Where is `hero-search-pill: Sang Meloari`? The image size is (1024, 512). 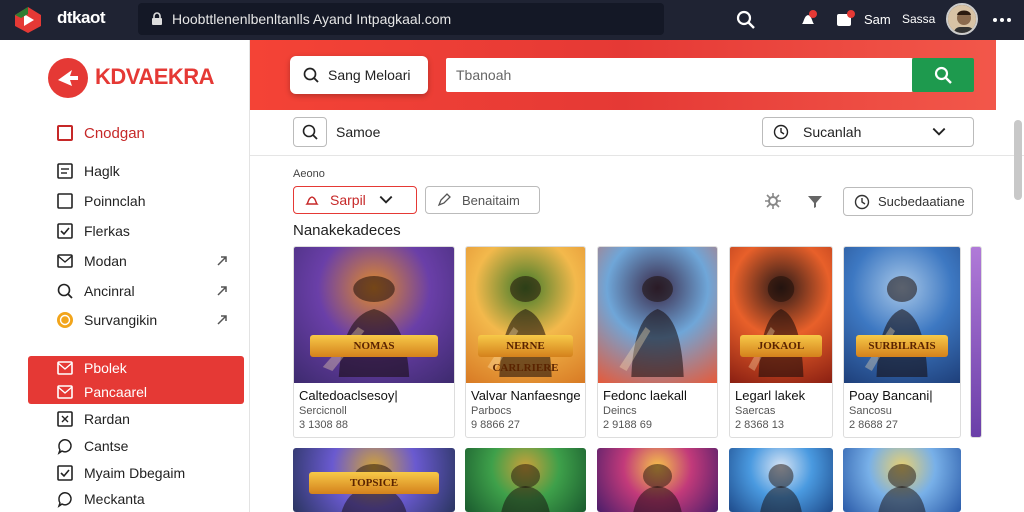 hero-search-pill: Sang Meloari is located at coordinates (359, 75).